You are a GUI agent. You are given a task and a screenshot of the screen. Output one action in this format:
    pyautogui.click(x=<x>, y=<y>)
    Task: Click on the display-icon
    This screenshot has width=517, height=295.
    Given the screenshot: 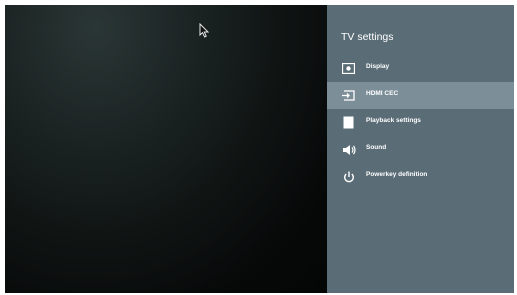 What is the action you would take?
    pyautogui.click(x=348, y=68)
    